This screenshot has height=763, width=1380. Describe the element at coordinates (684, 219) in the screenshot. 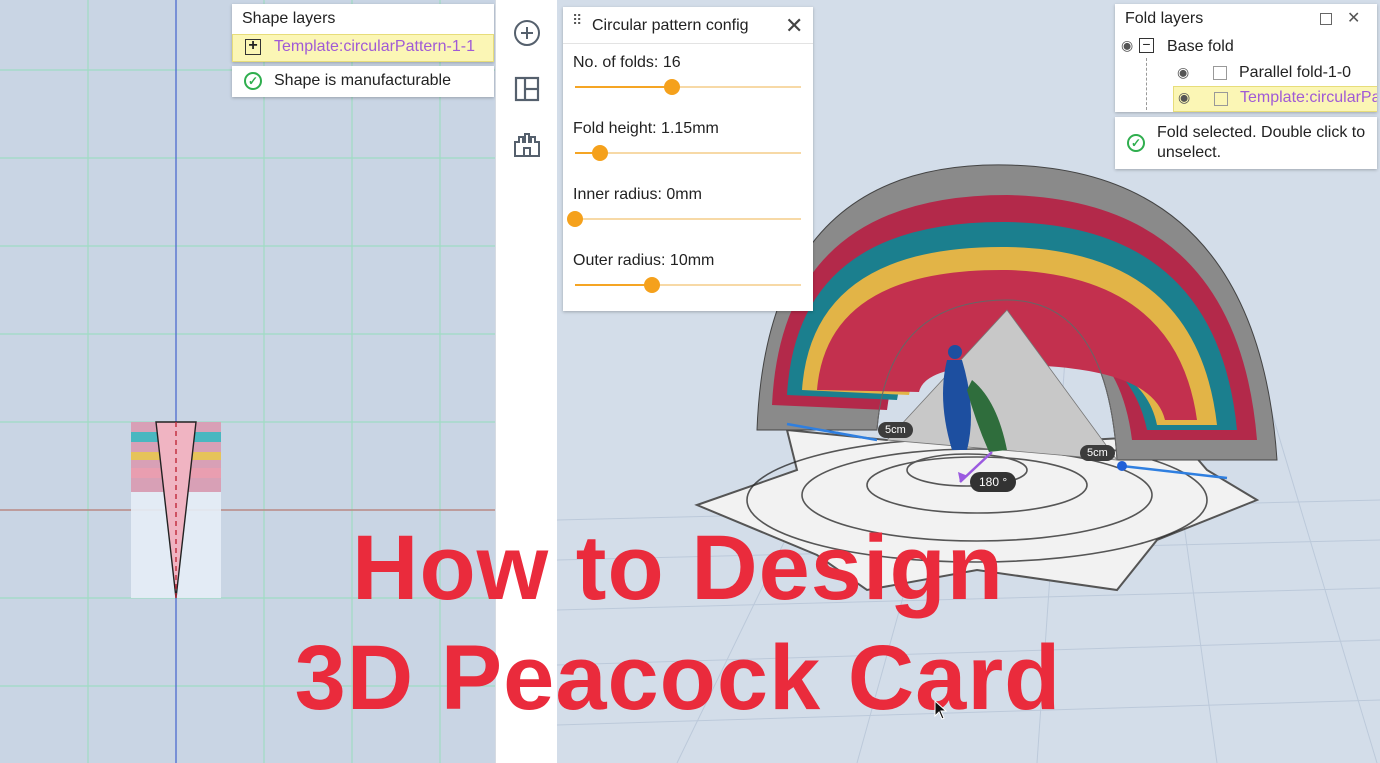

I see `inner-radius-slider` at that location.